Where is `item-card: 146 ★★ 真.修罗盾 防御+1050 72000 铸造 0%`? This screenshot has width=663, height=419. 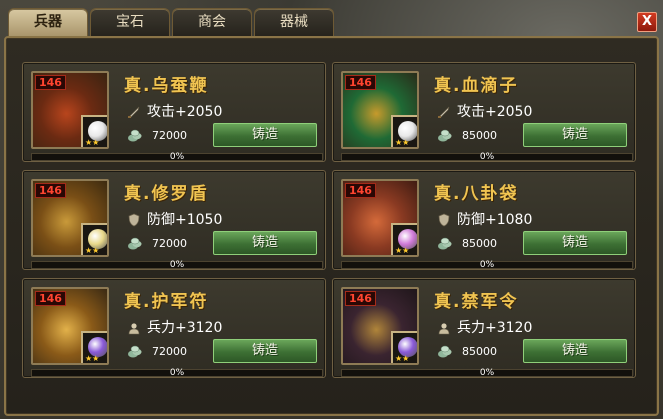 item-card: 146 ★★ 真.修罗盾 防御+1050 72000 铸造 0% is located at coordinates (174, 220).